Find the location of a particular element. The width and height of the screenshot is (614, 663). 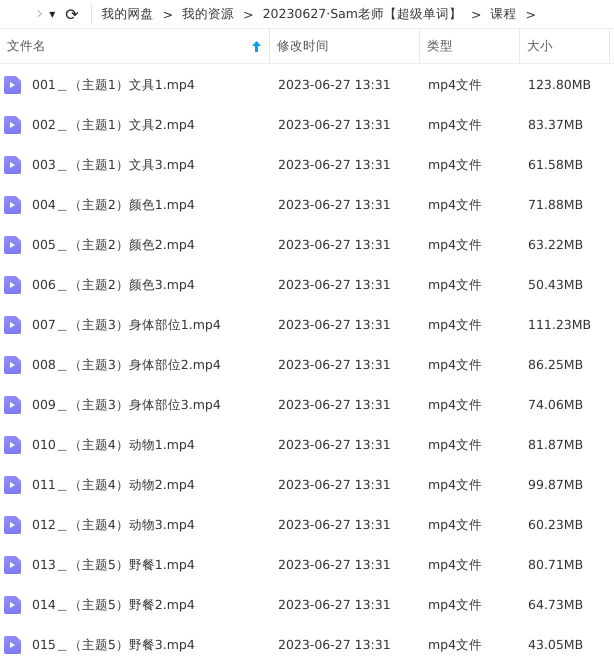

file-name: 006＿（主题2）颜色3.mp4 is located at coordinates (113, 285).